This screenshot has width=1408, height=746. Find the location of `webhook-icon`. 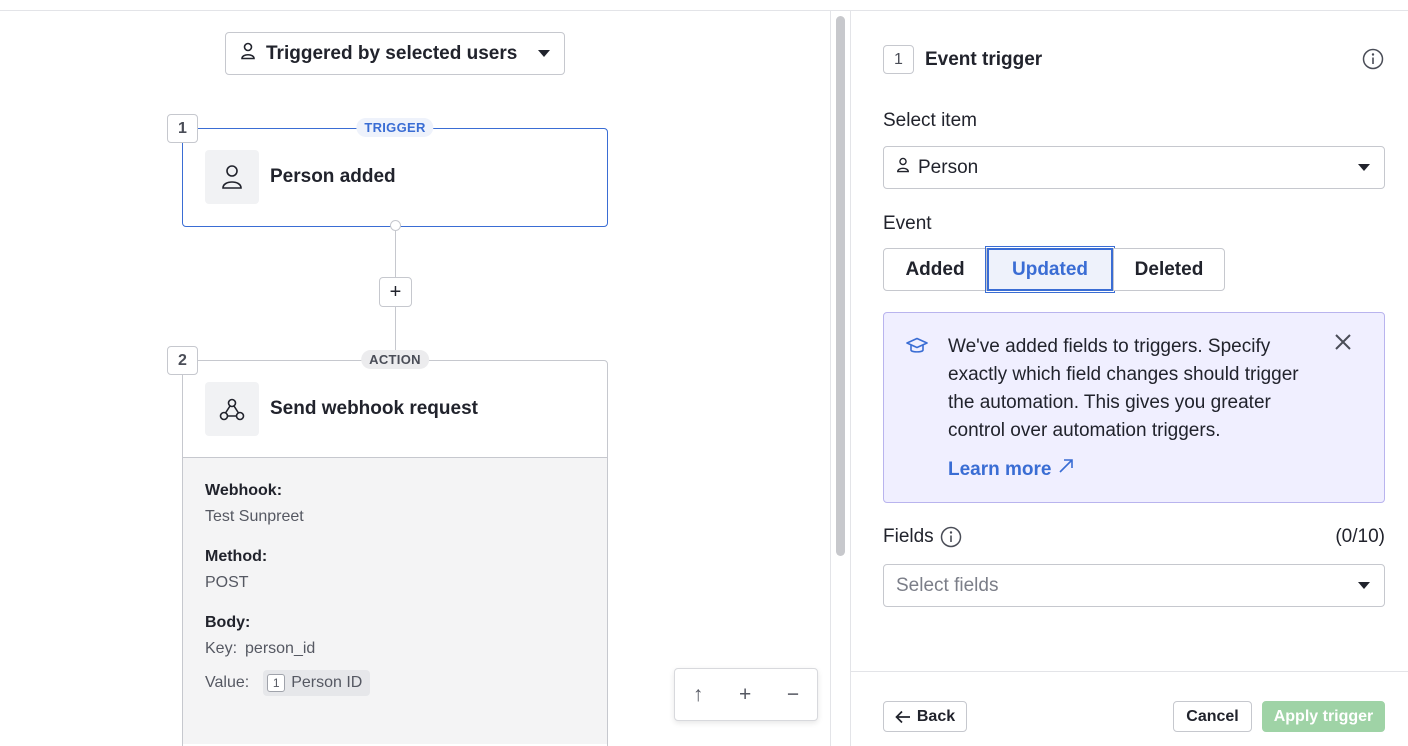

webhook-icon is located at coordinates (232, 409).